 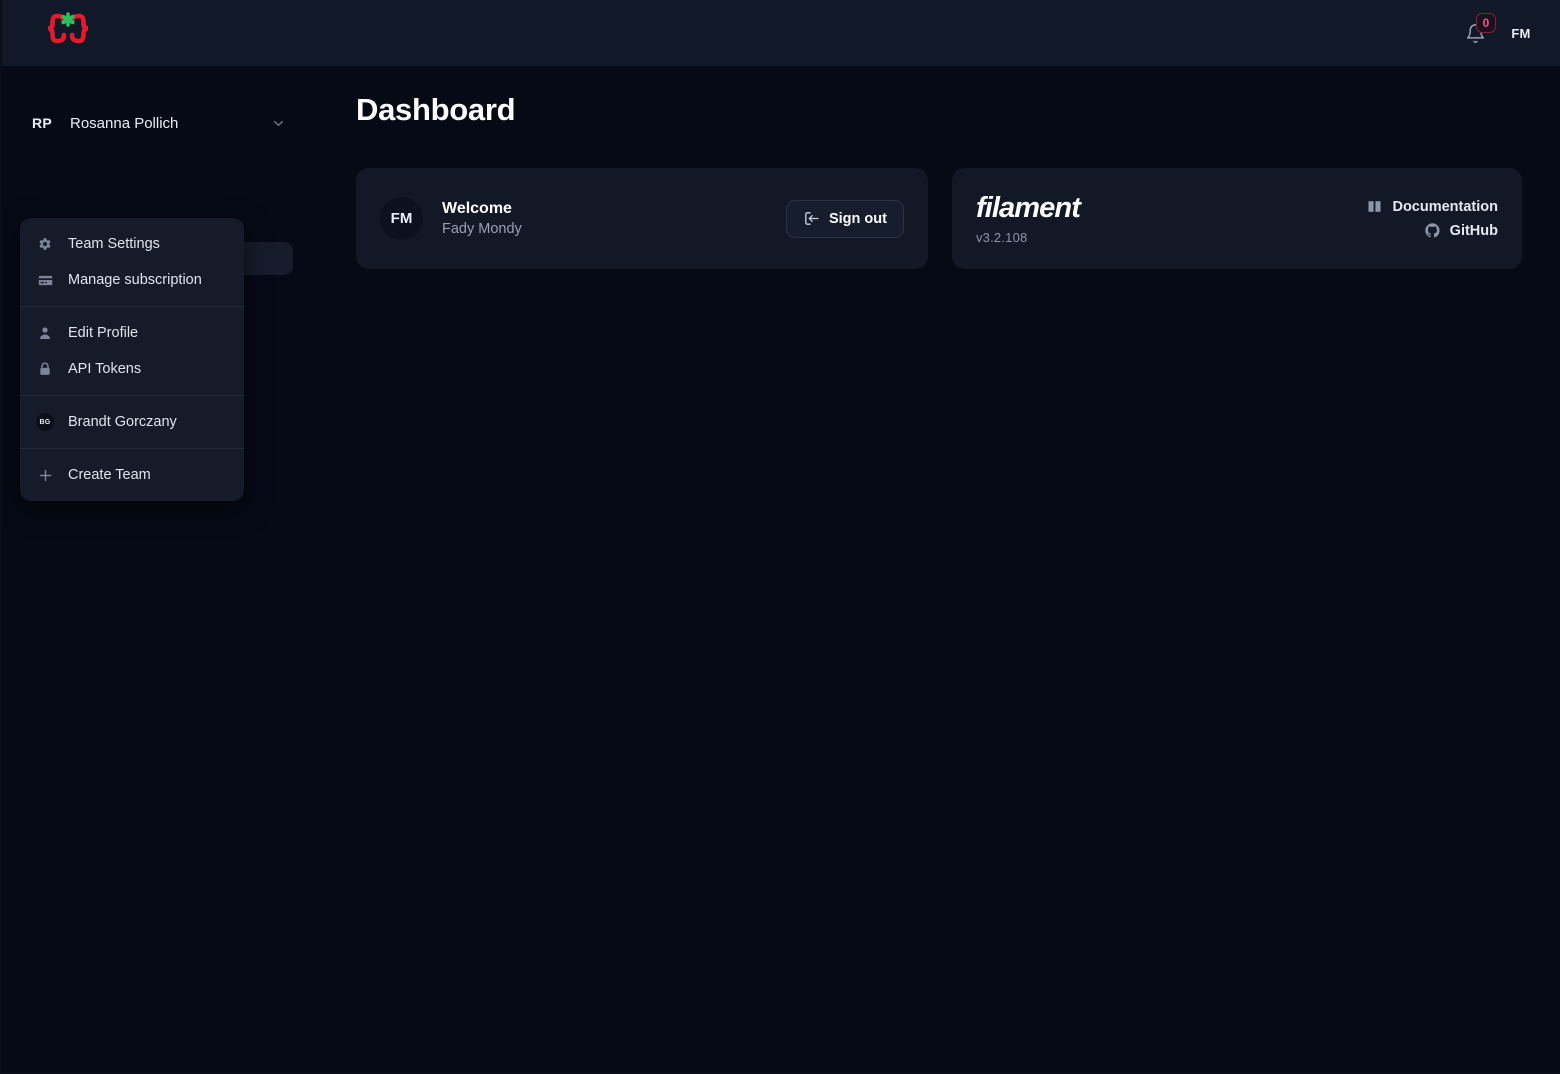 What do you see at coordinates (1521, 33) in the screenshot?
I see `user-avatar: FM` at bounding box center [1521, 33].